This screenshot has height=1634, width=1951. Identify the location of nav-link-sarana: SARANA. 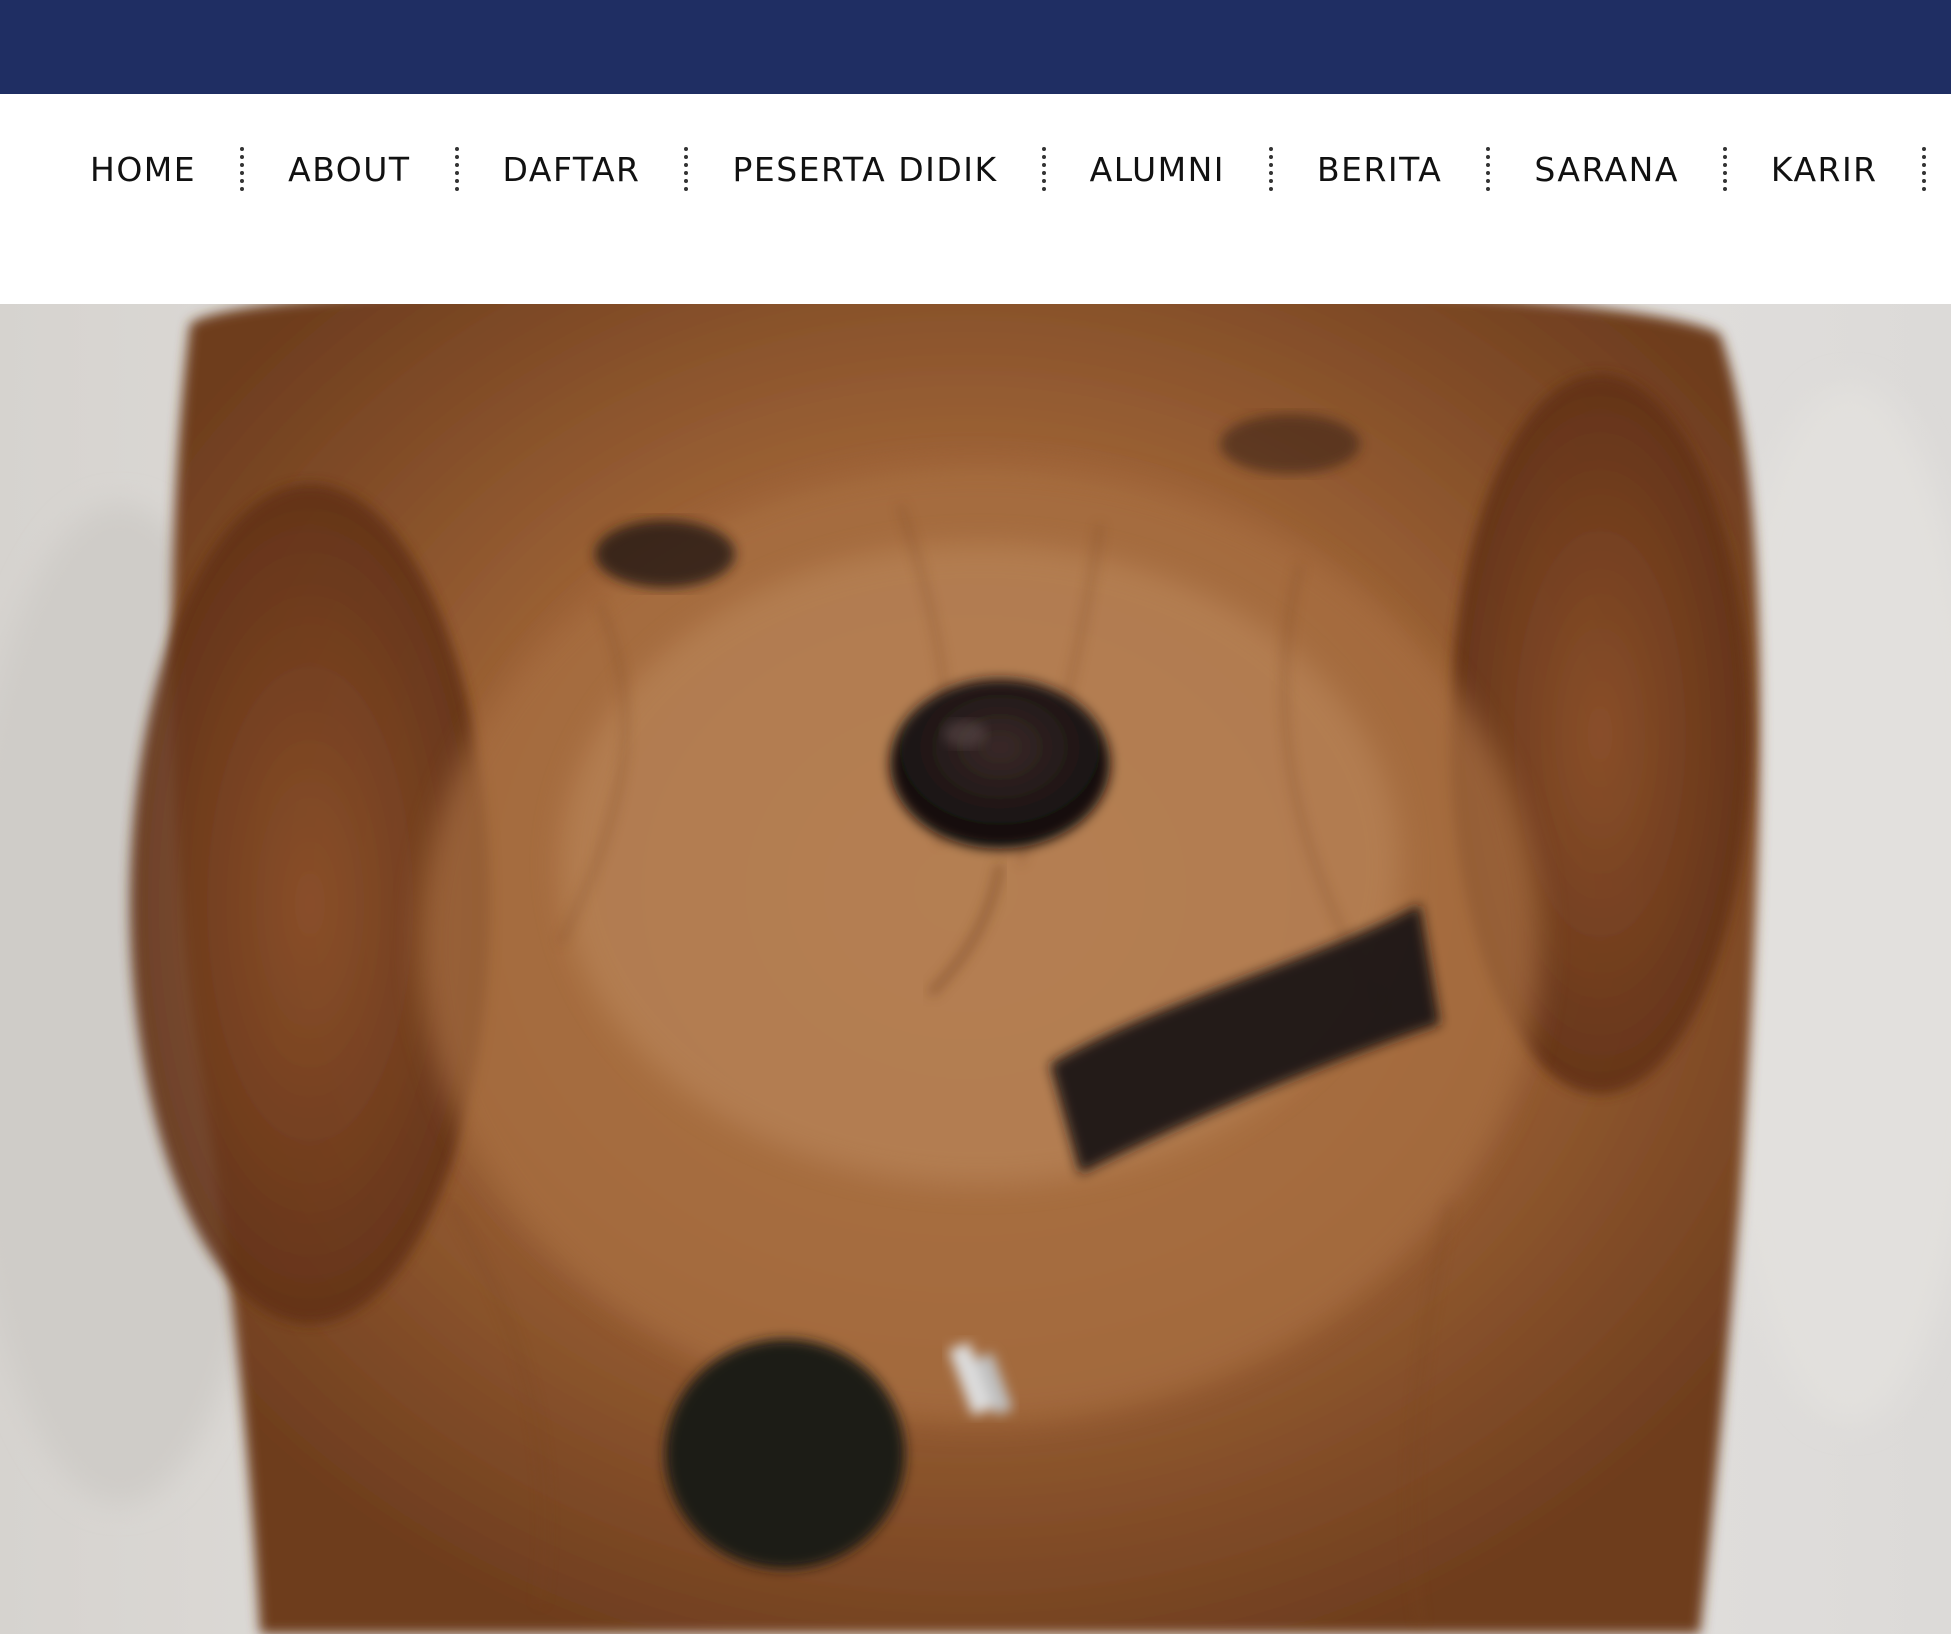
(1606, 169).